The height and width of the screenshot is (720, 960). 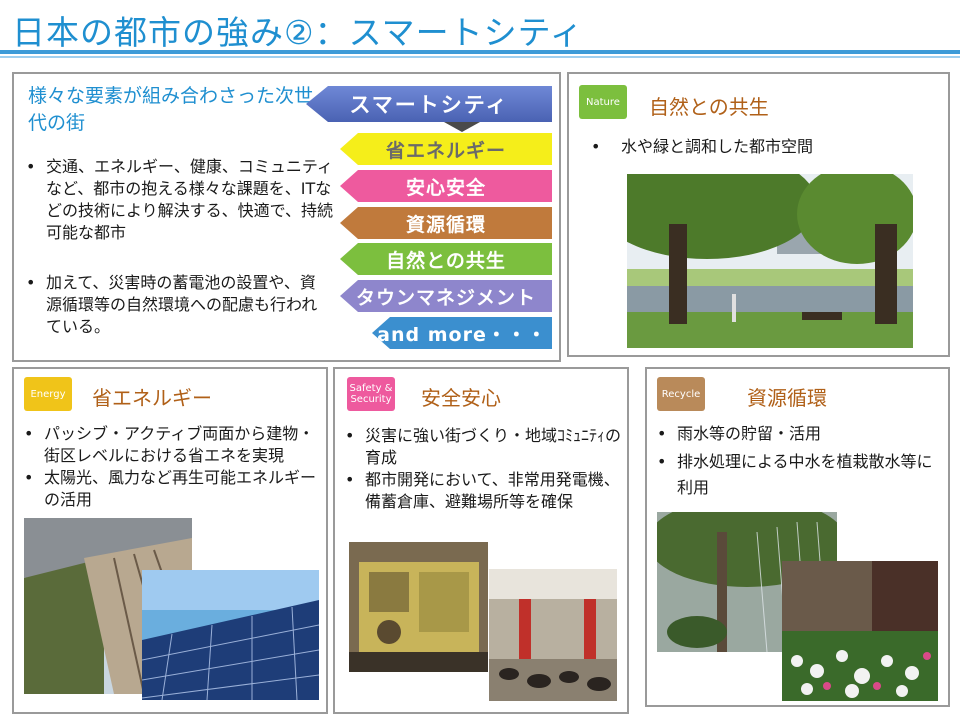 I want to click on recycle-badge: Recycle, so click(x=681, y=394).